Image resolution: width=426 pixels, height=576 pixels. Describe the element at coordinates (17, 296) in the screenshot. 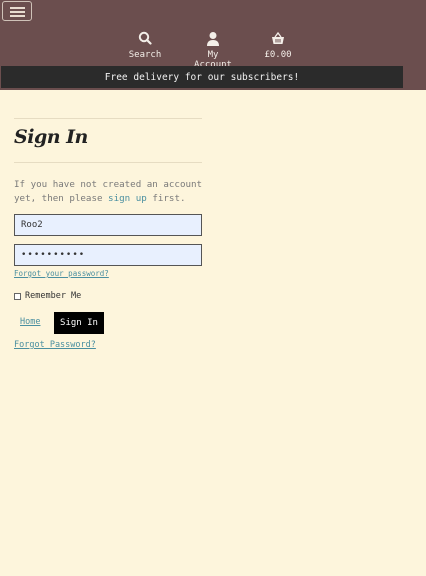

I see `remember-me-checkbox` at that location.